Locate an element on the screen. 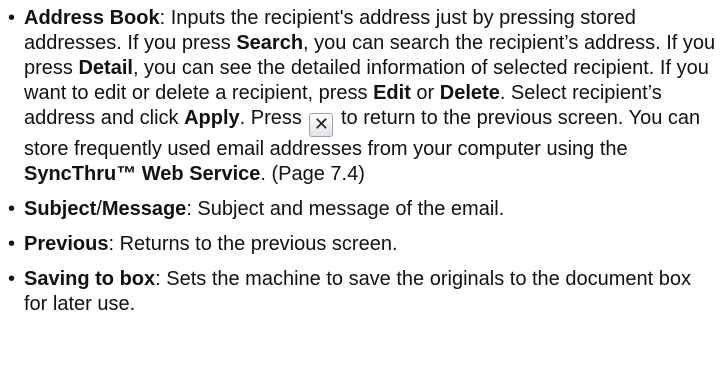 Image resolution: width=724 pixels, height=373 pixels. term-edit: Edit is located at coordinates (392, 93).